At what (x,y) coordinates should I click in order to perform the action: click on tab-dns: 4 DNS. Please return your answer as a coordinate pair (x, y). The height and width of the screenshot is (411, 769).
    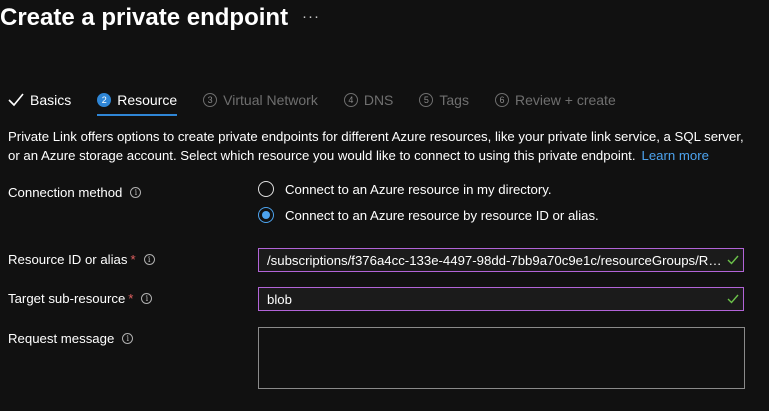
    Looking at the image, I should click on (368, 100).